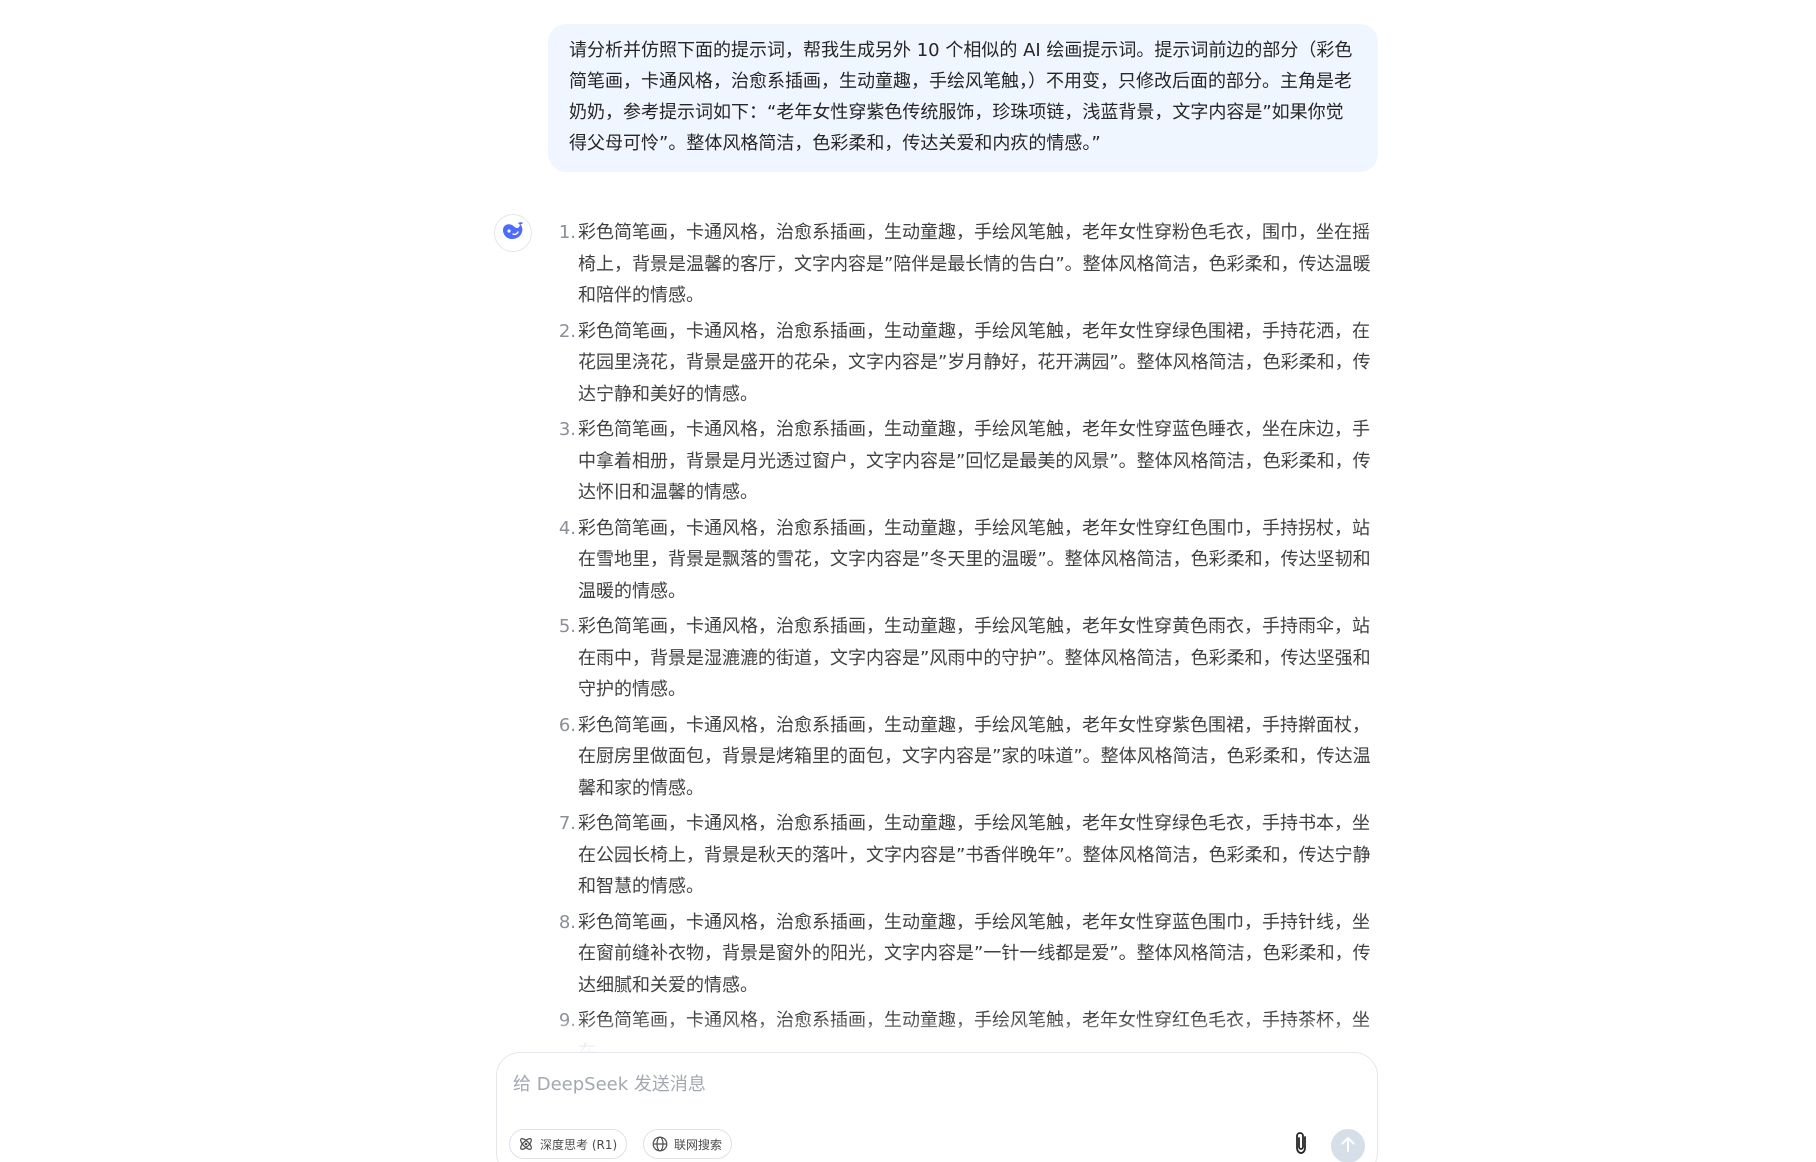 Image resolution: width=1816 pixels, height=1162 pixels. I want to click on paperclip-icon, so click(1301, 1145).